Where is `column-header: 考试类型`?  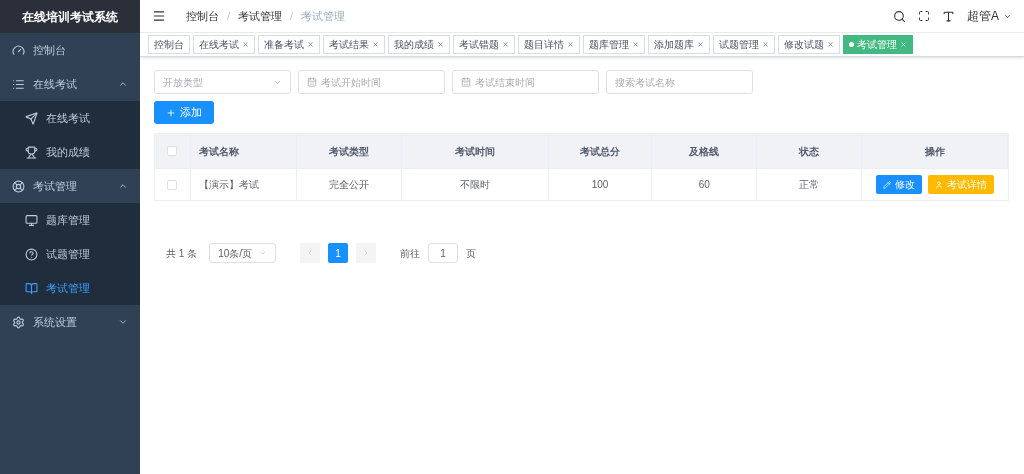 column-header: 考试类型 is located at coordinates (348, 151).